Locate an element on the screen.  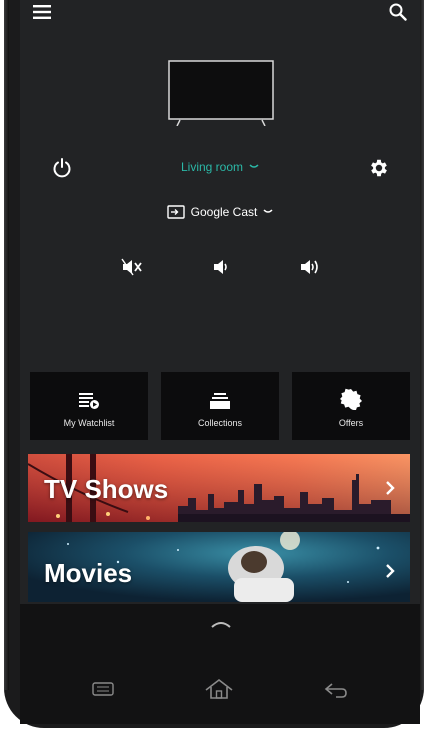
chevron-up-icon is located at coordinates (221, 625).